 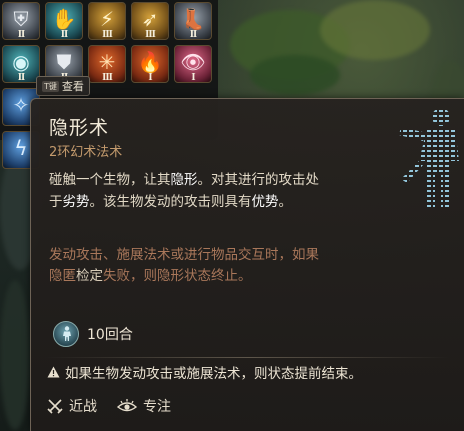 I want to click on spell-school-level: 2环幻术法术, so click(x=86, y=152).